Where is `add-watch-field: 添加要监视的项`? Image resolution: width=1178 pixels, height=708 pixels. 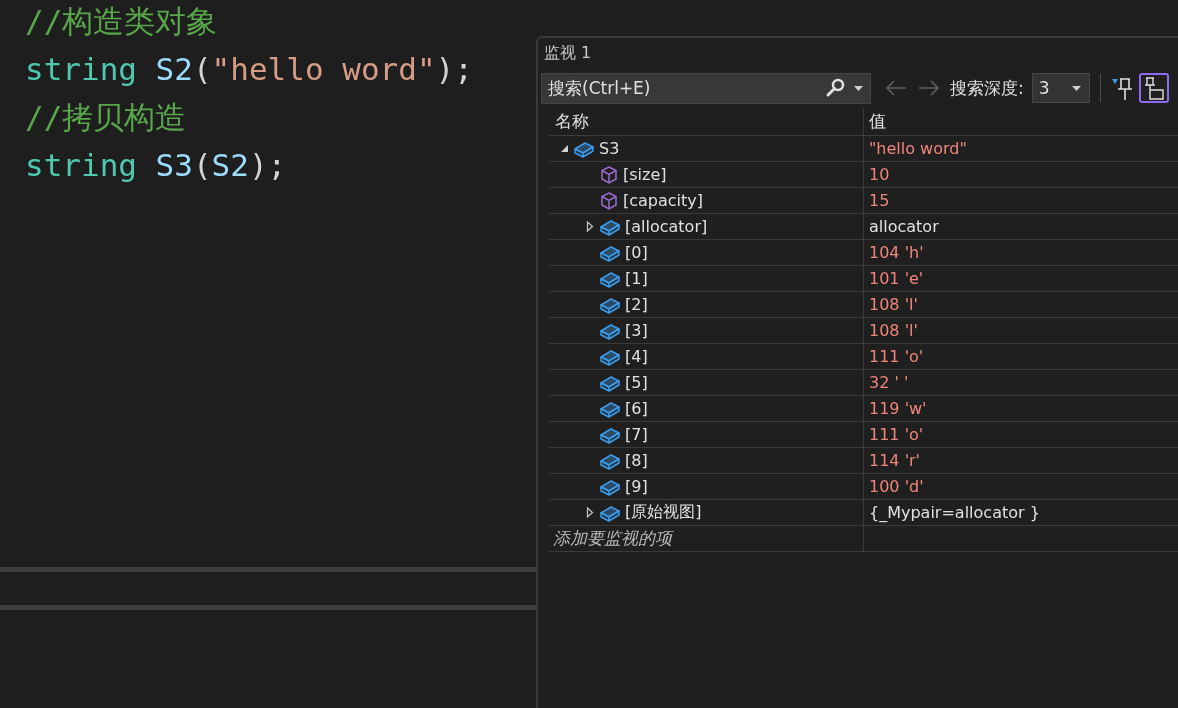 add-watch-field: 添加要监视的项 is located at coordinates (706, 538).